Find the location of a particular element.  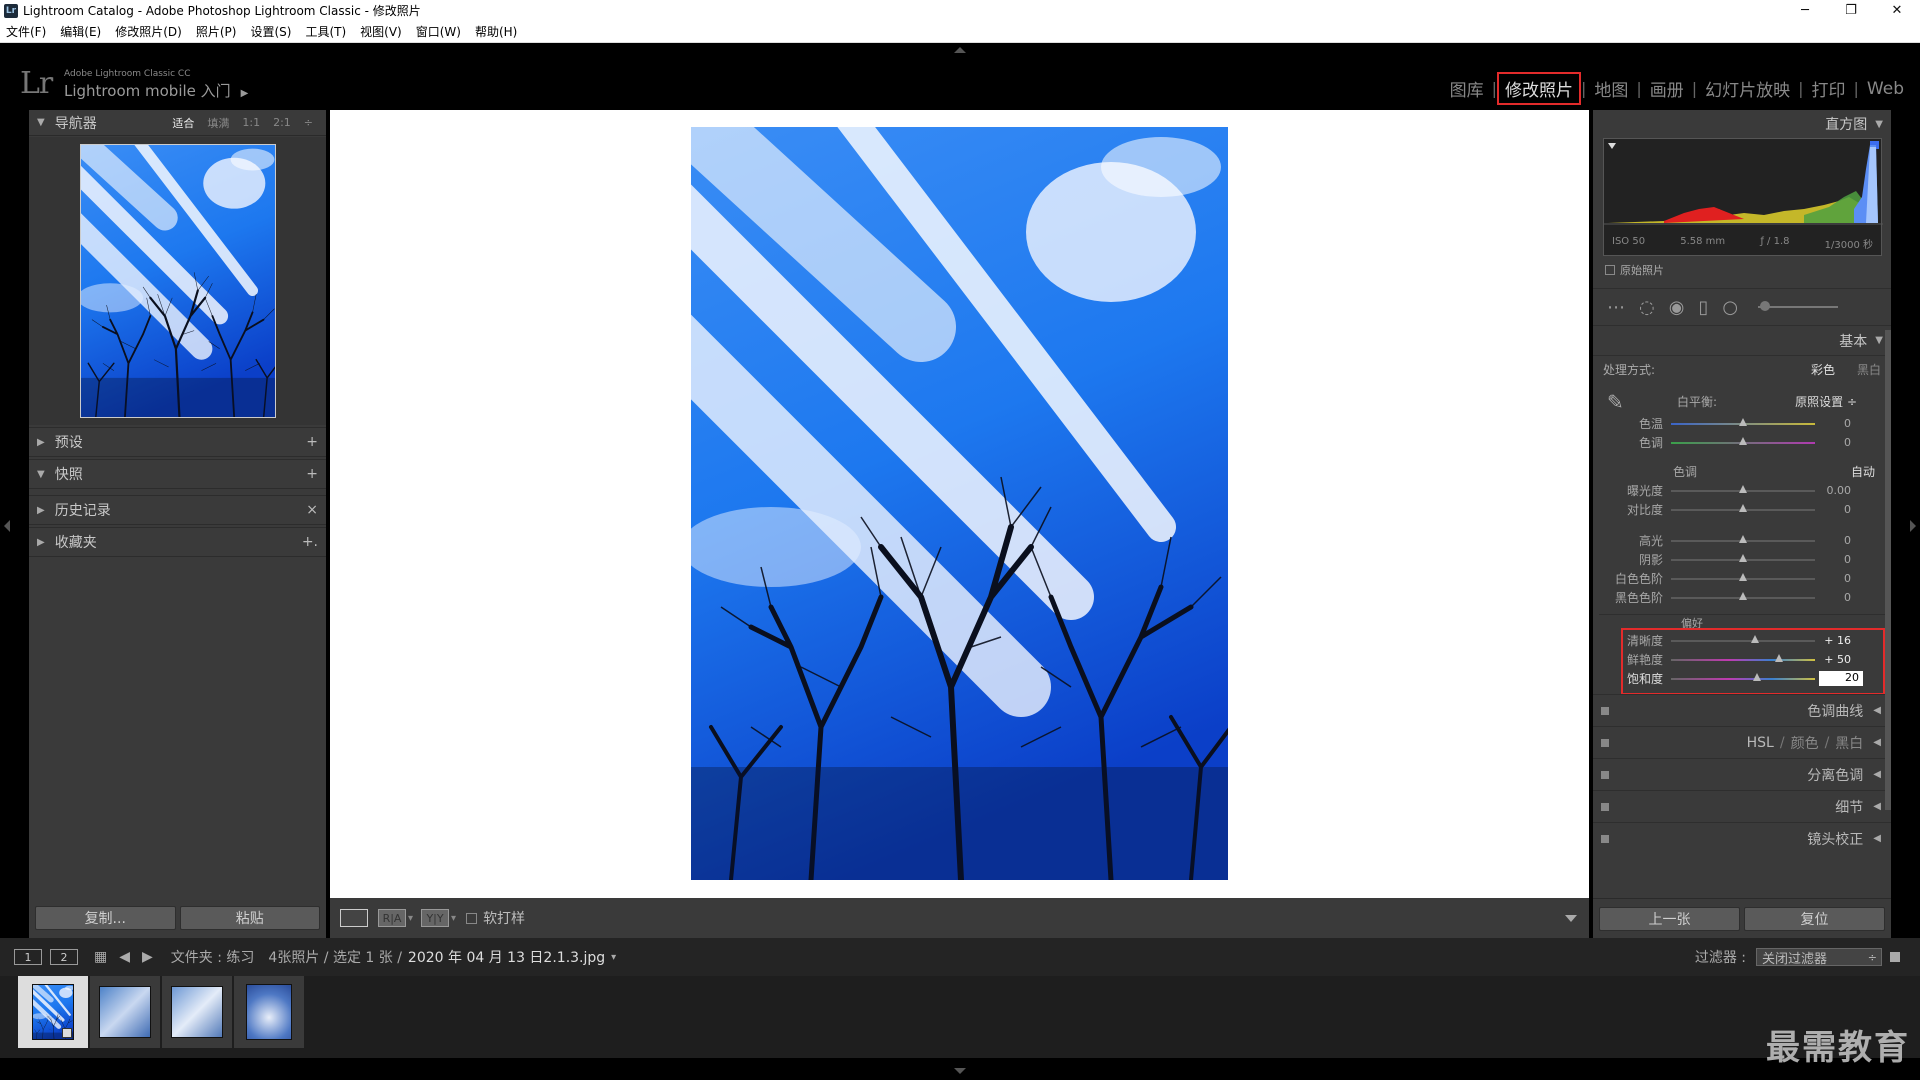

hsl-color-tab: 颜色 is located at coordinates (1805, 743).